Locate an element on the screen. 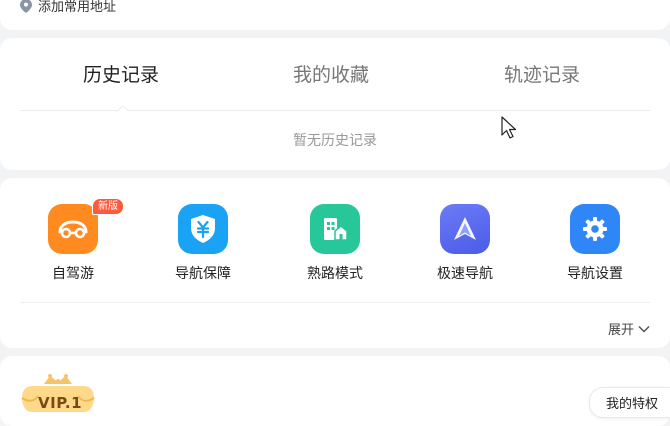 Image resolution: width=670 pixels, height=426 pixels. shield-yen-icon is located at coordinates (203, 229).